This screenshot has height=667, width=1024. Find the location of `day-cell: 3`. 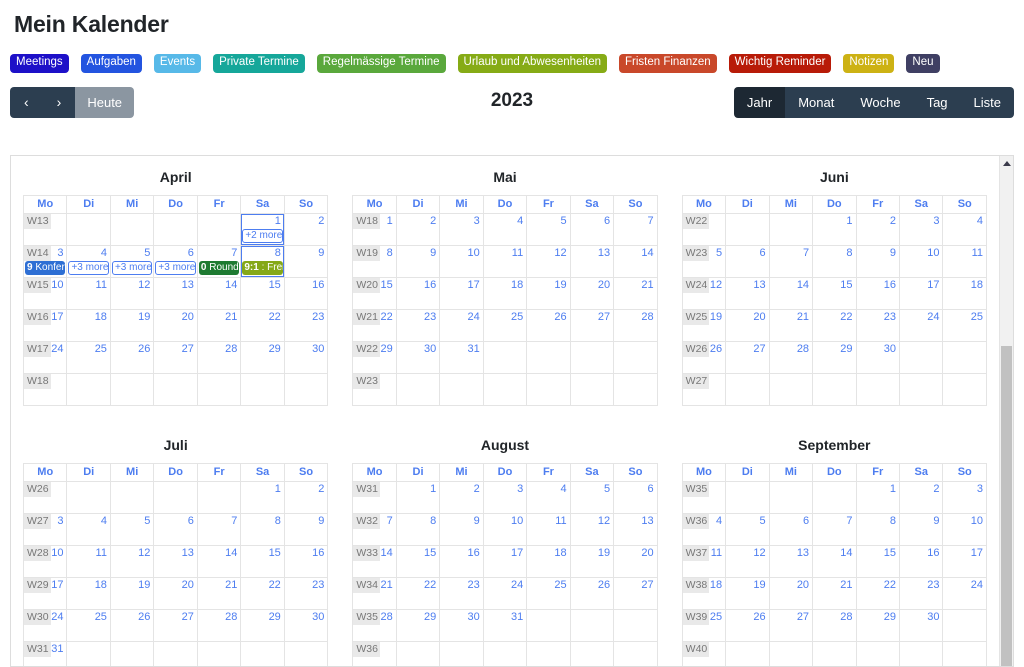

day-cell: 3 is located at coordinates (964, 497).